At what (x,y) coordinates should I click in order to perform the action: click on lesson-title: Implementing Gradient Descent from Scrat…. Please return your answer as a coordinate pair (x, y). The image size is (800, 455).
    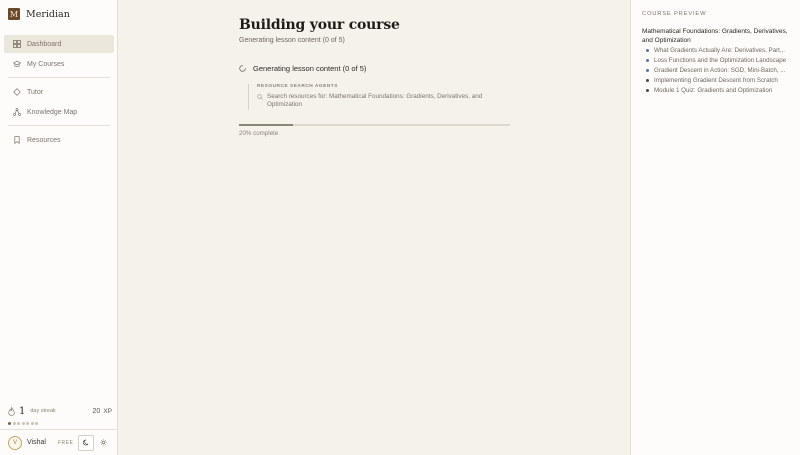
    Looking at the image, I should click on (716, 80).